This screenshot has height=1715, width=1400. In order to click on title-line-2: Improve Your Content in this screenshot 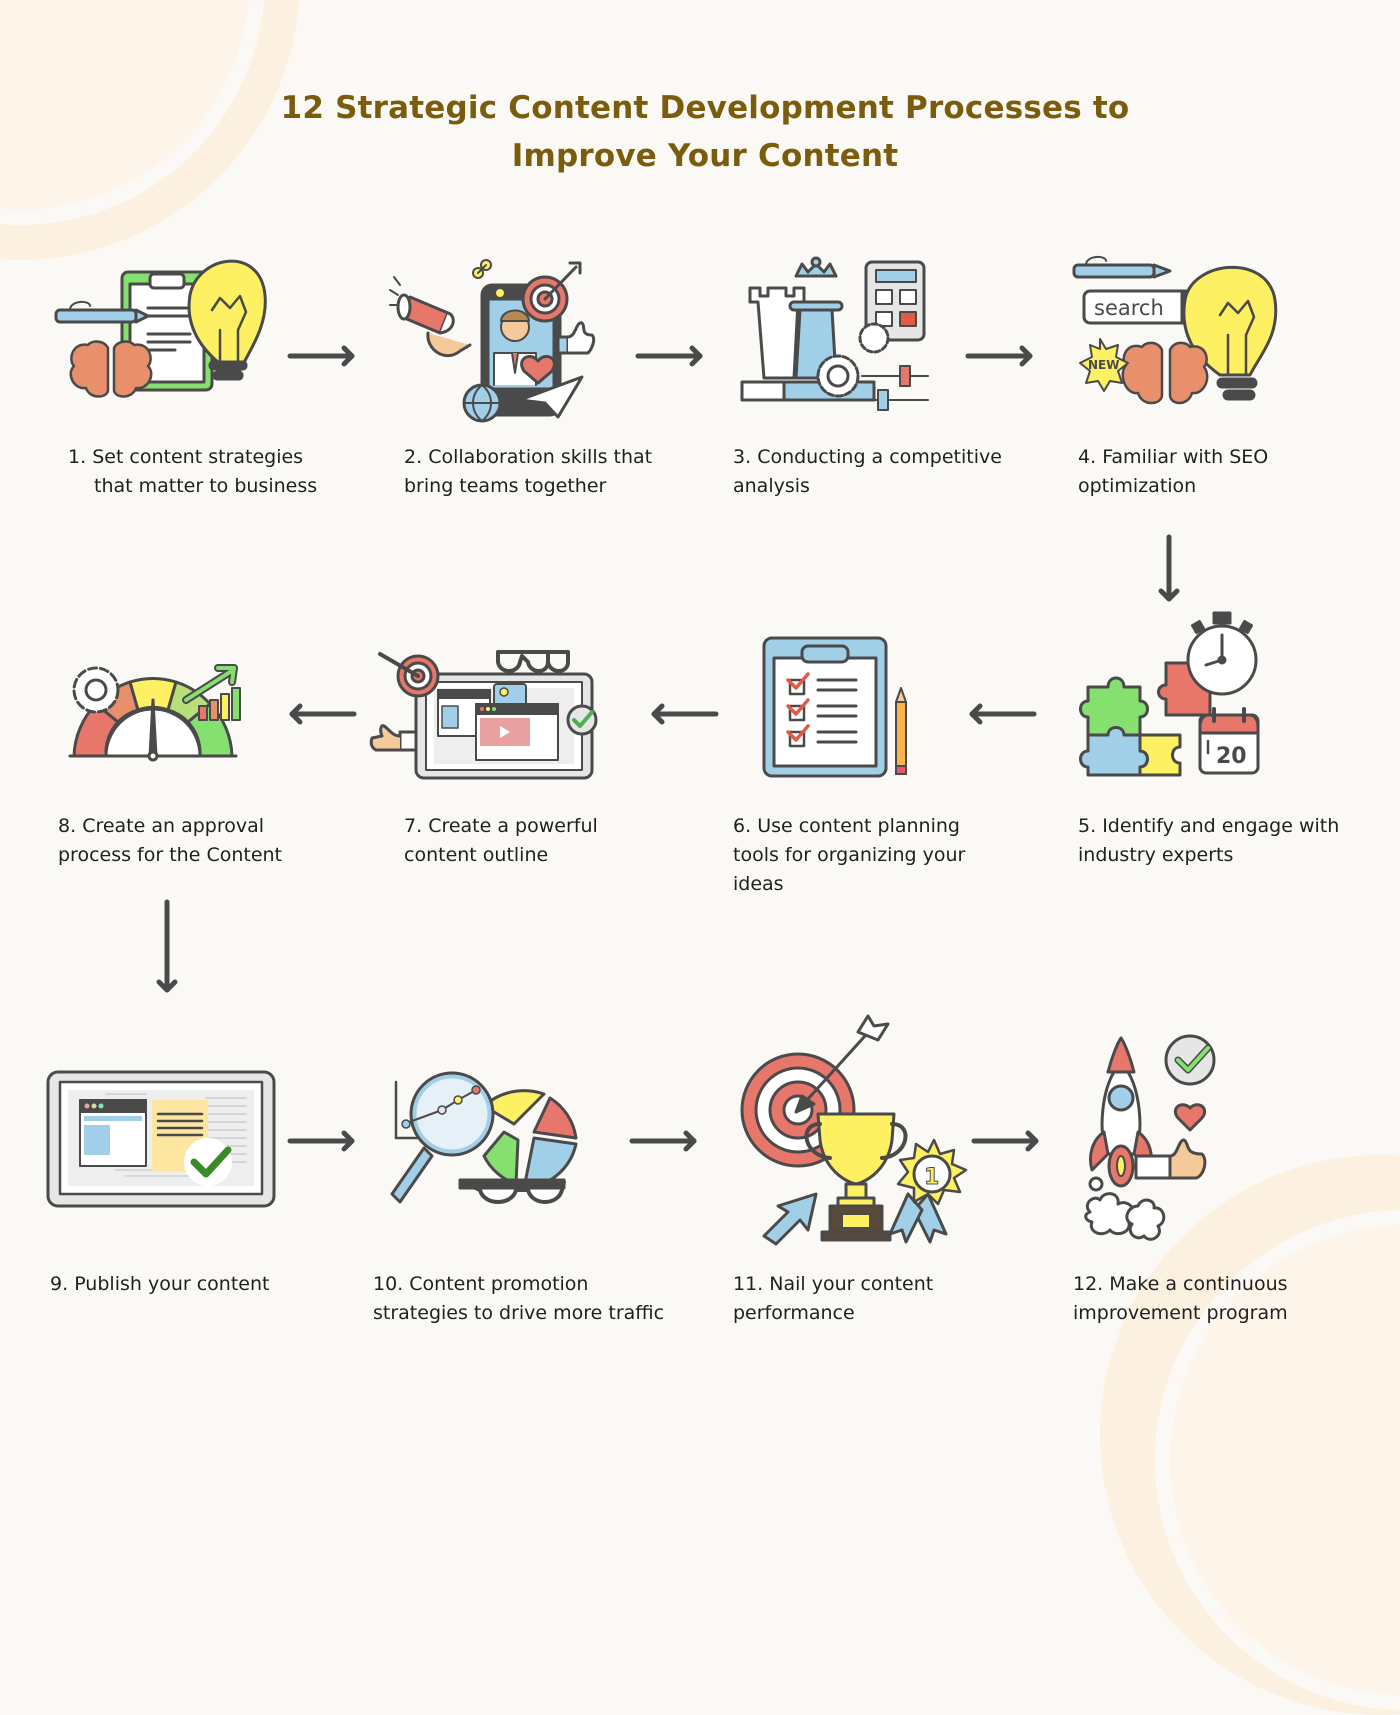, I will do `click(705, 156)`.